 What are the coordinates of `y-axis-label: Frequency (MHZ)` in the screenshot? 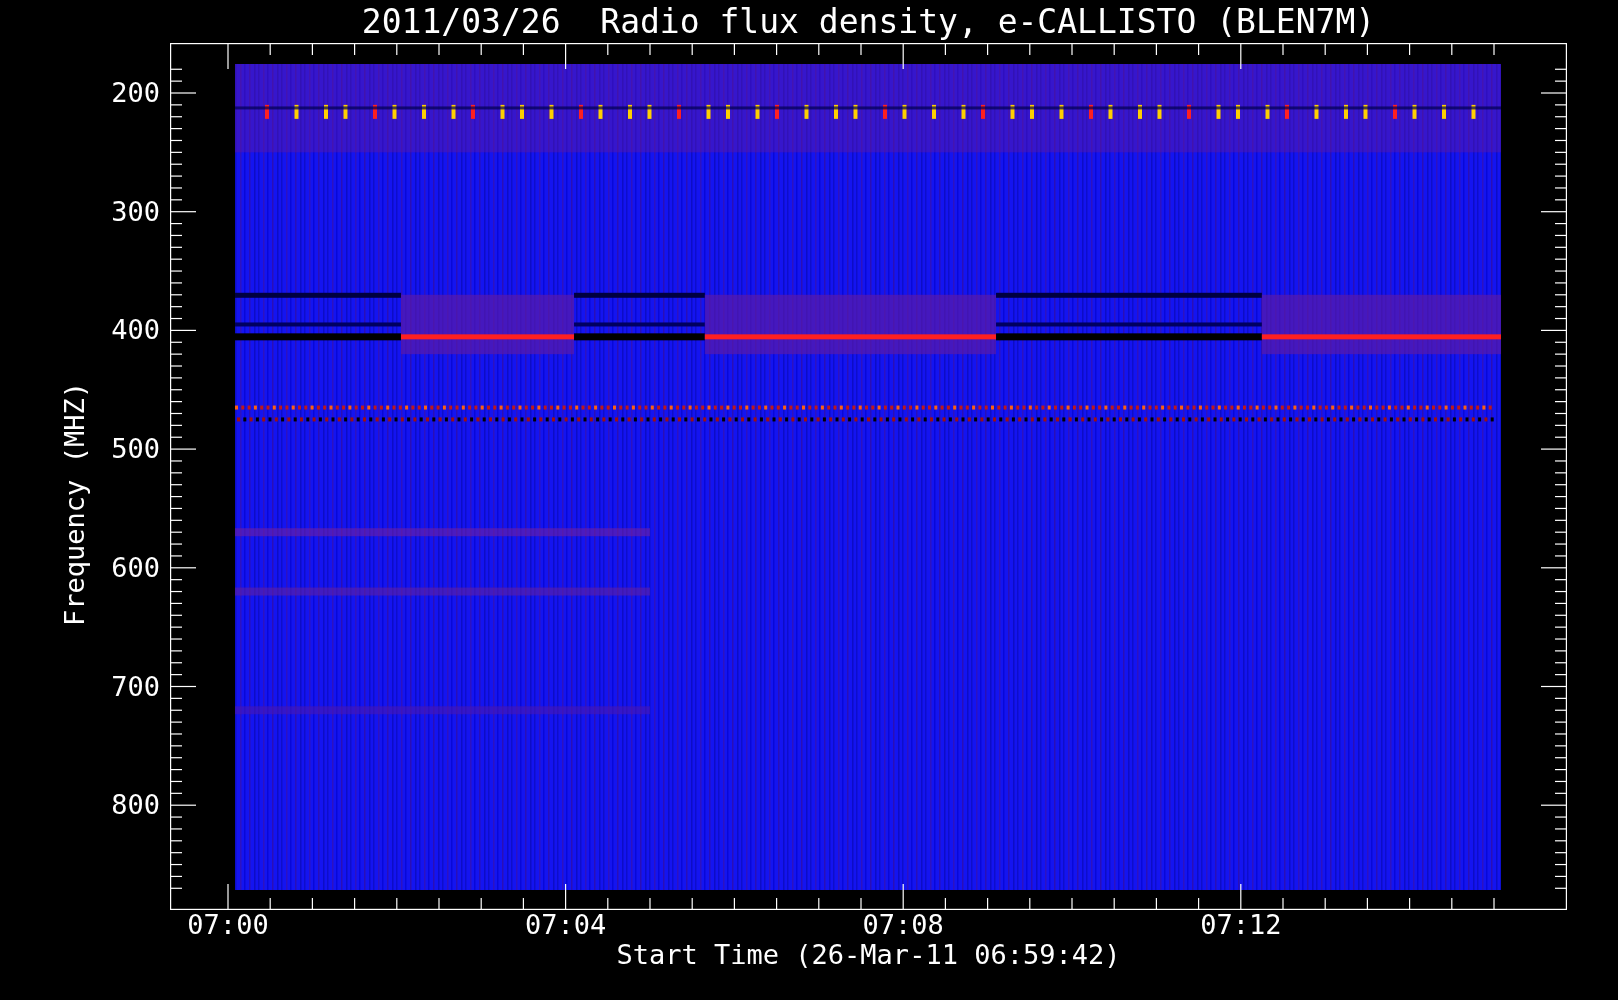 It's located at (75, 504).